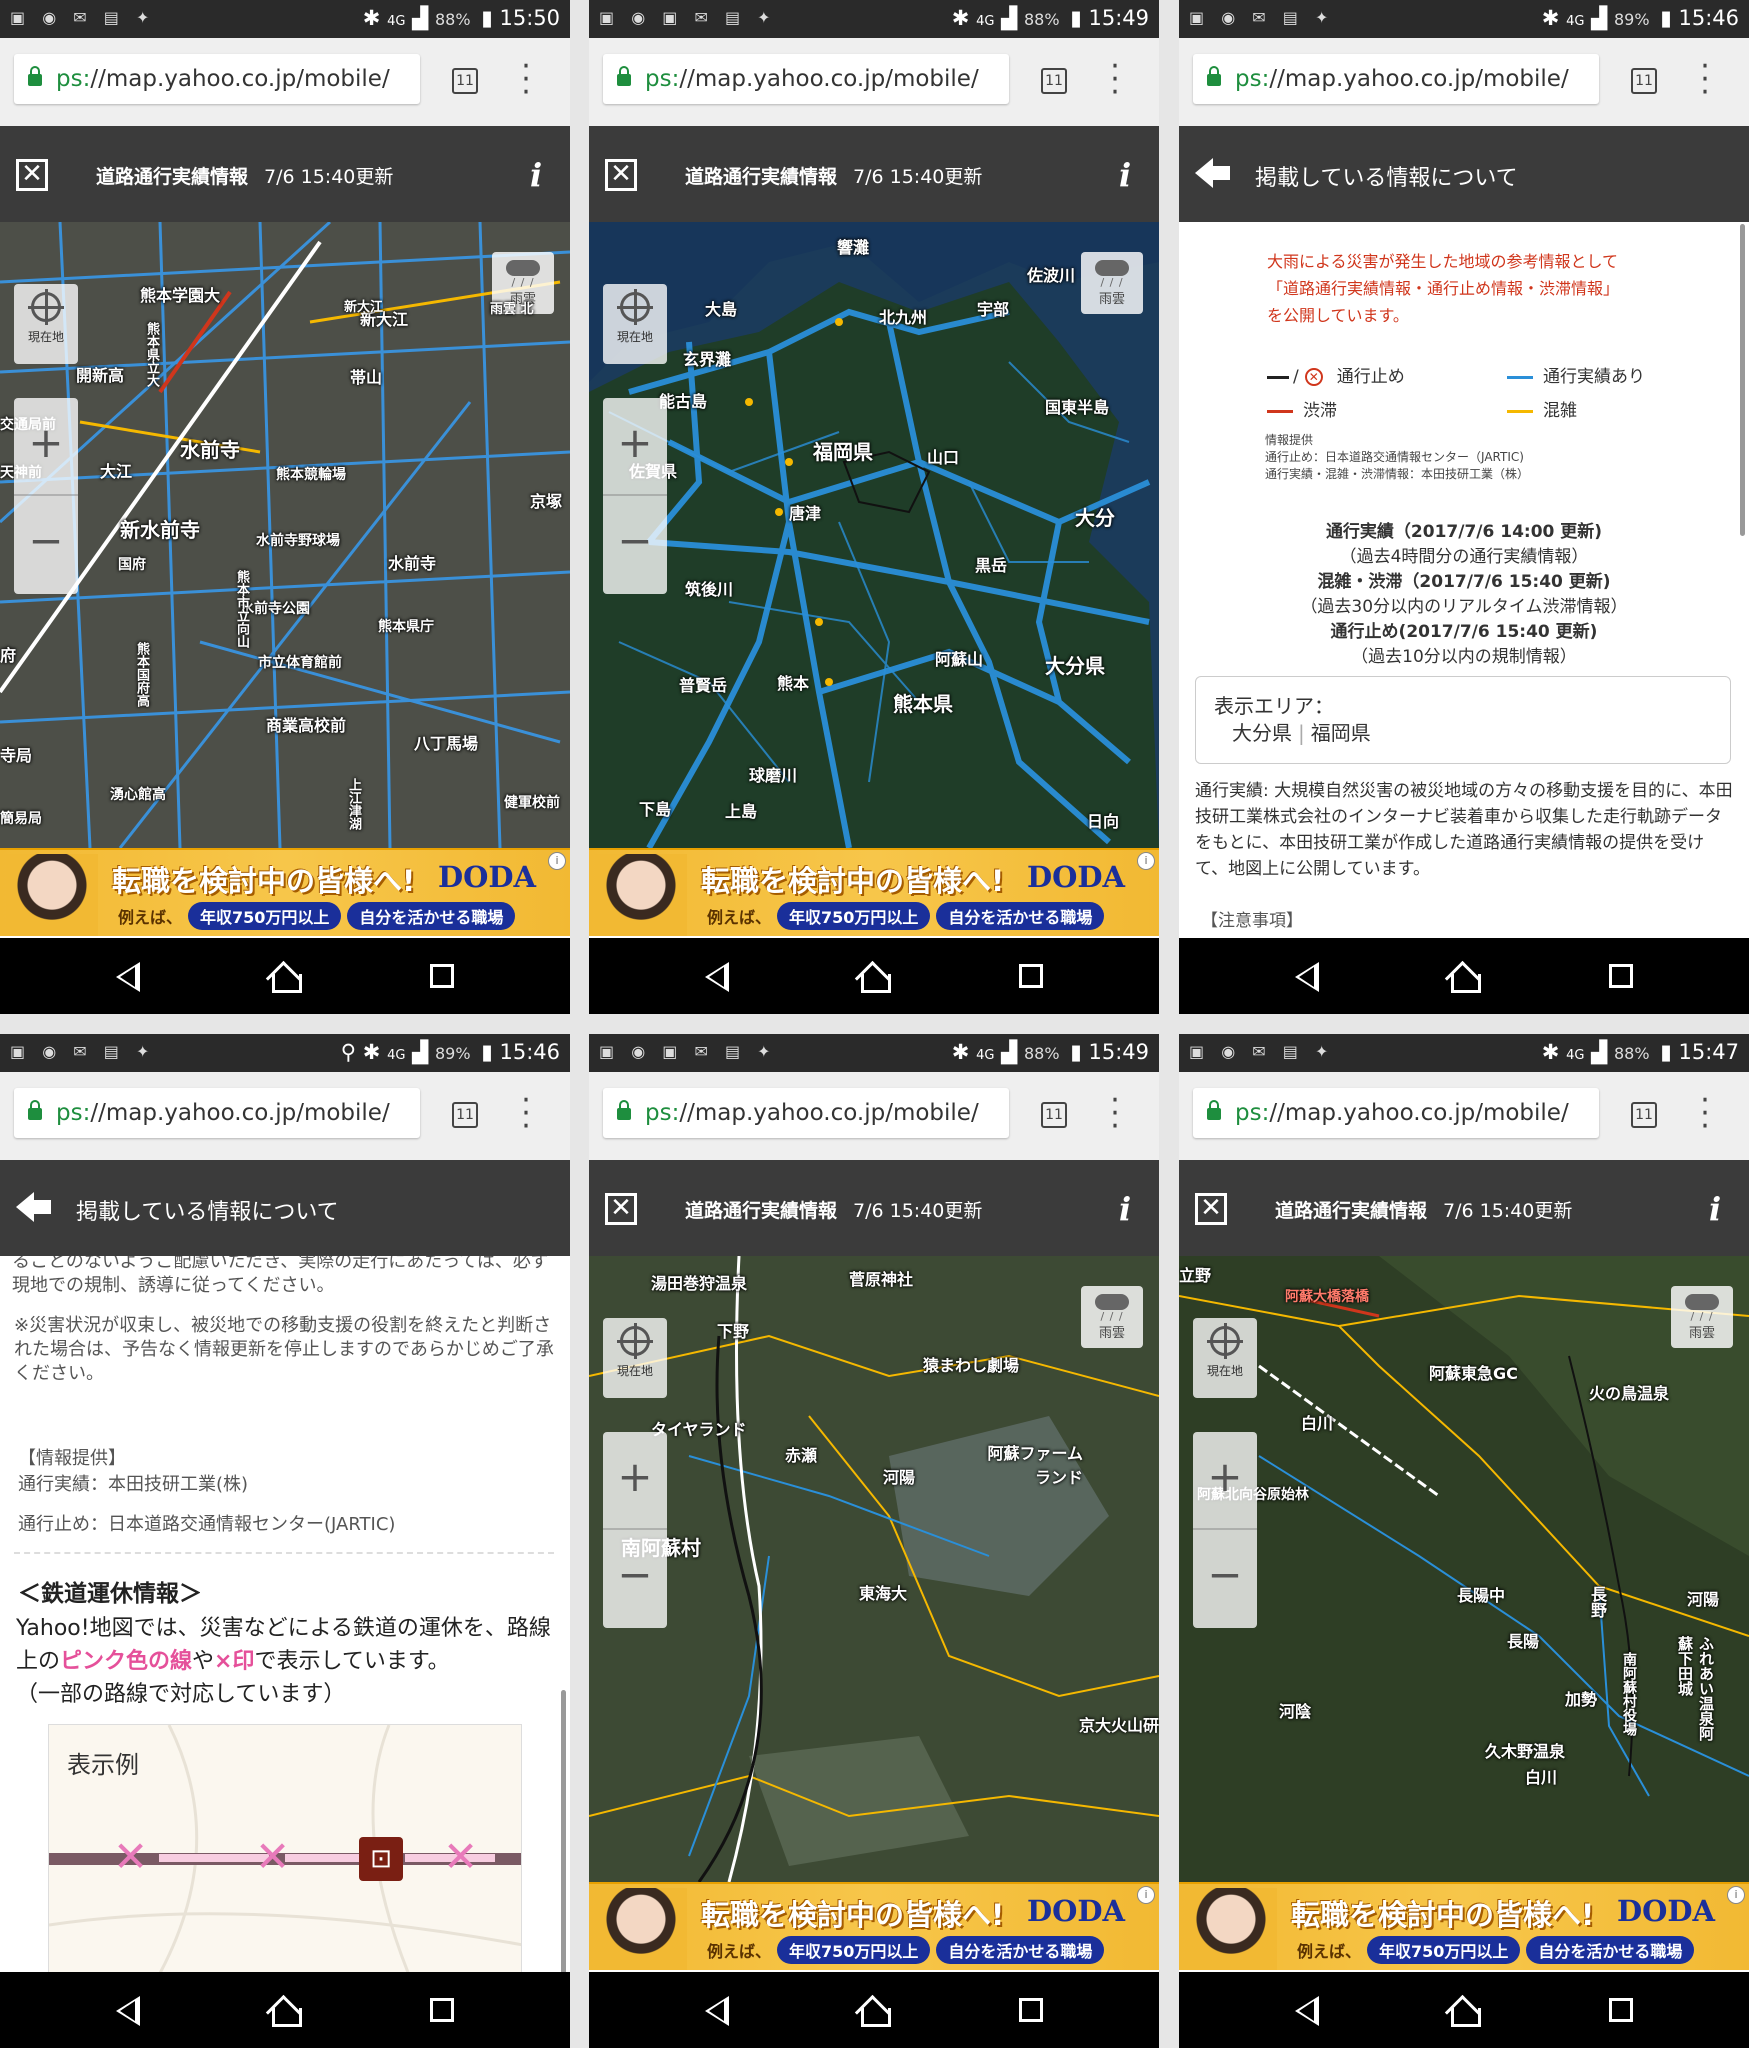  I want to click on legend-label: 通行実績あり, so click(1594, 377).